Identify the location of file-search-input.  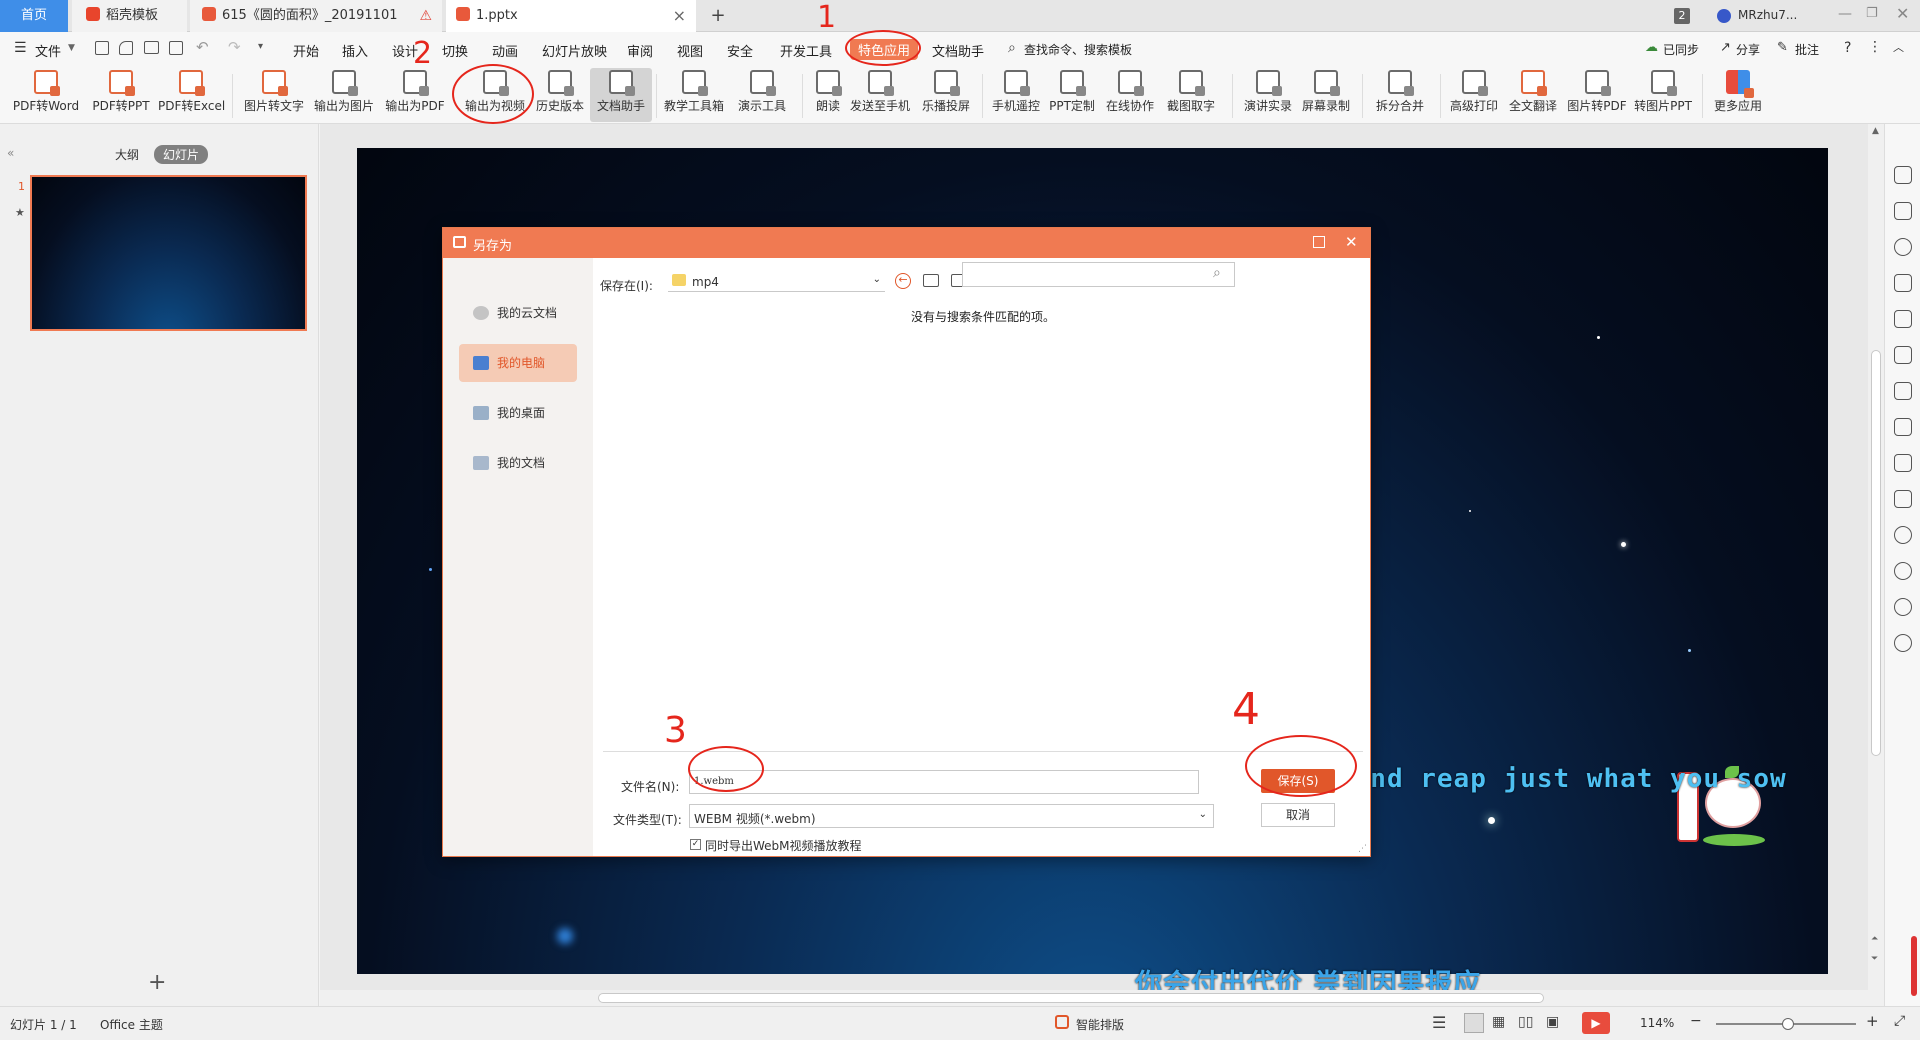
(1098, 274).